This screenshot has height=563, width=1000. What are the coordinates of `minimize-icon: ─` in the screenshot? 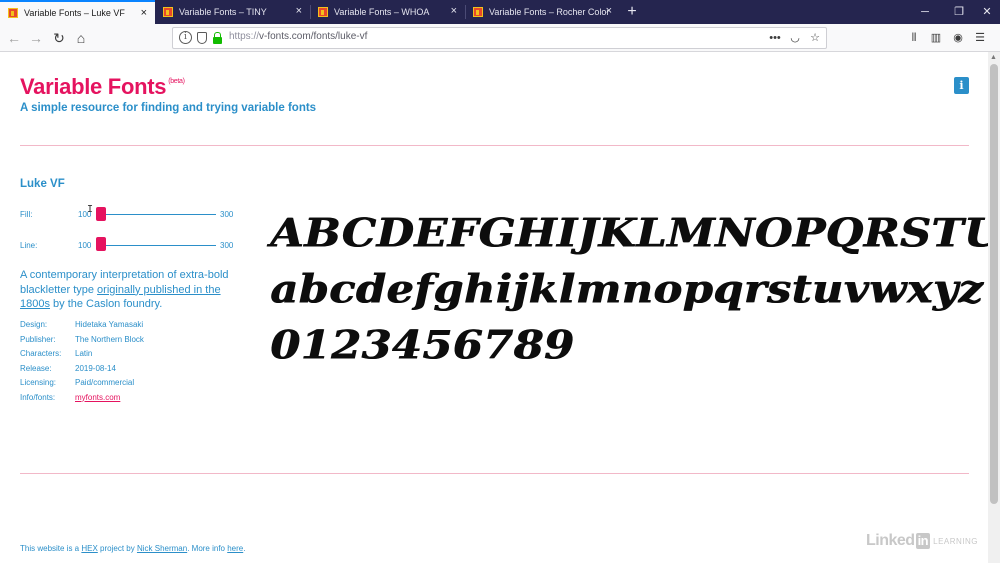 It's located at (925, 12).